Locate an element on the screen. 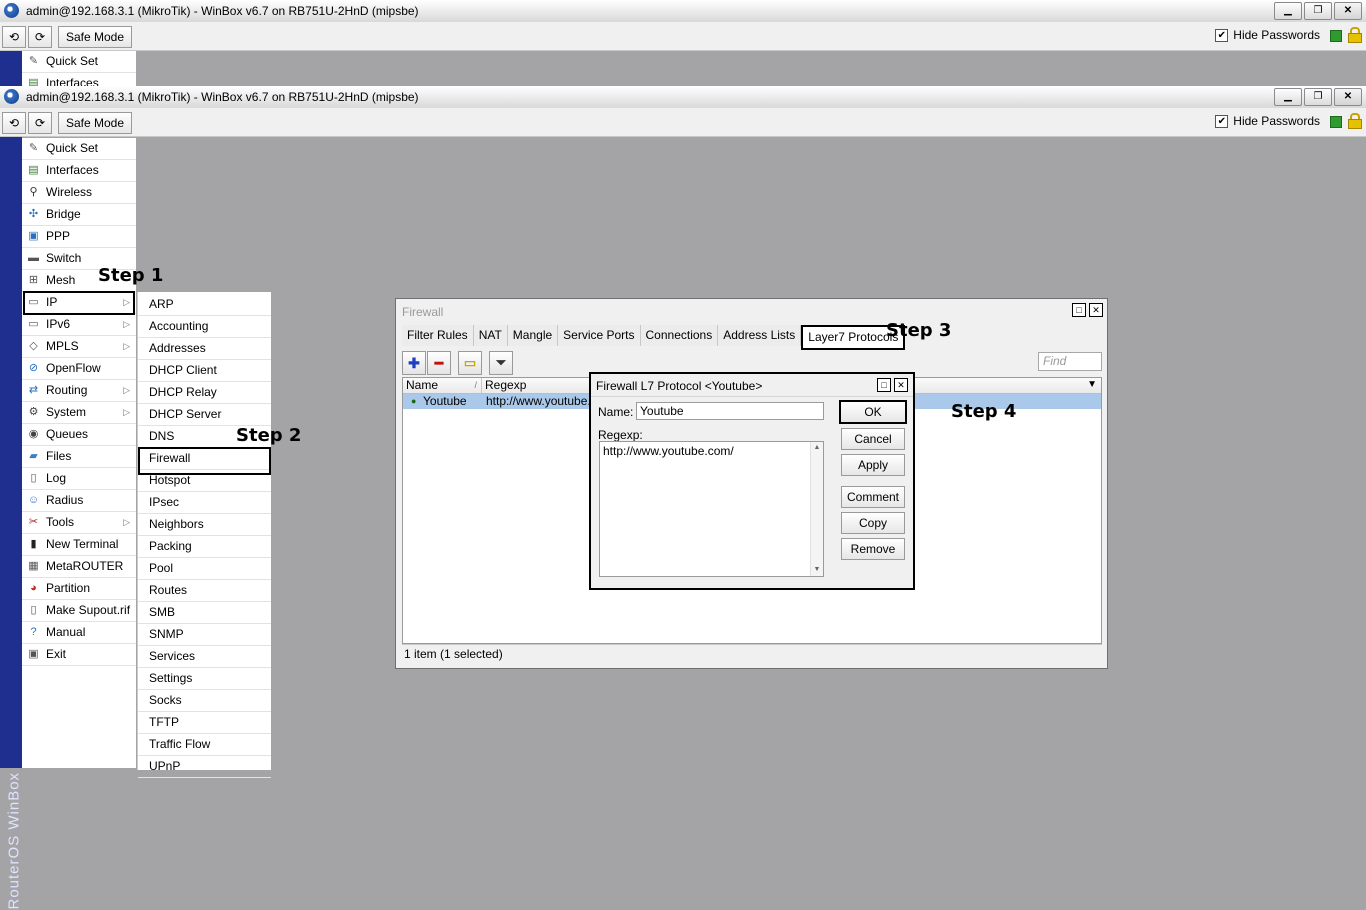  copy-button: Copy is located at coordinates (873, 523).